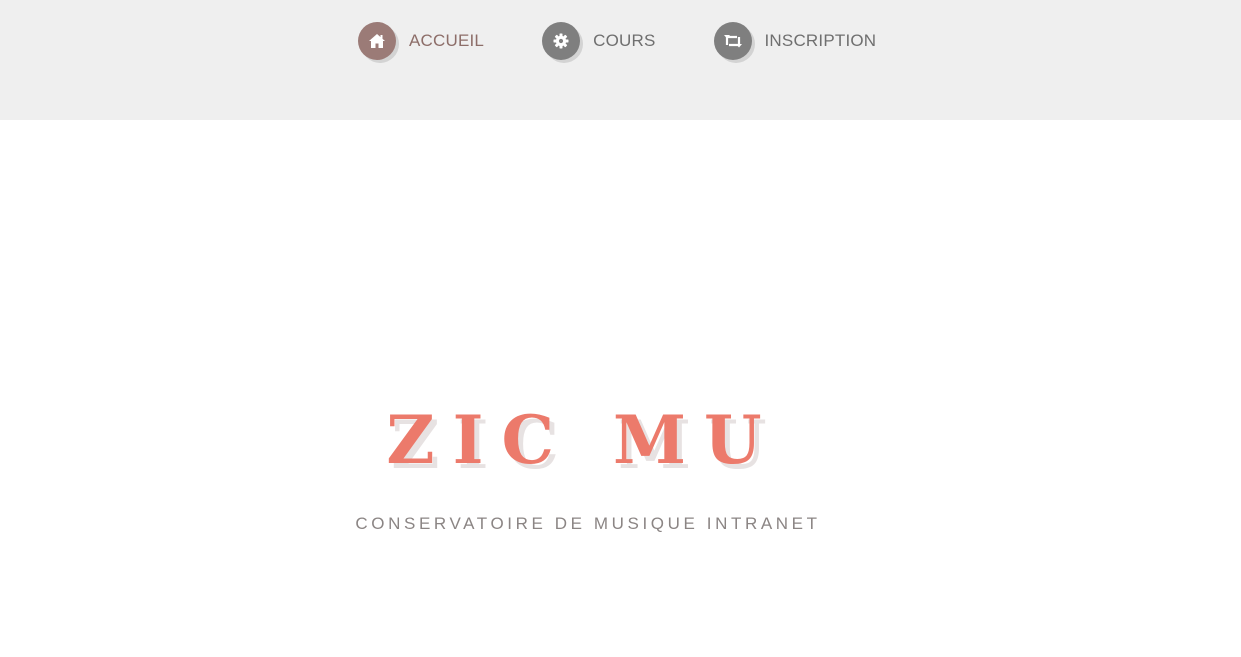 Image resolution: width=1241 pixels, height=657 pixels. I want to click on site-title: ZIC MU, so click(583, 440).